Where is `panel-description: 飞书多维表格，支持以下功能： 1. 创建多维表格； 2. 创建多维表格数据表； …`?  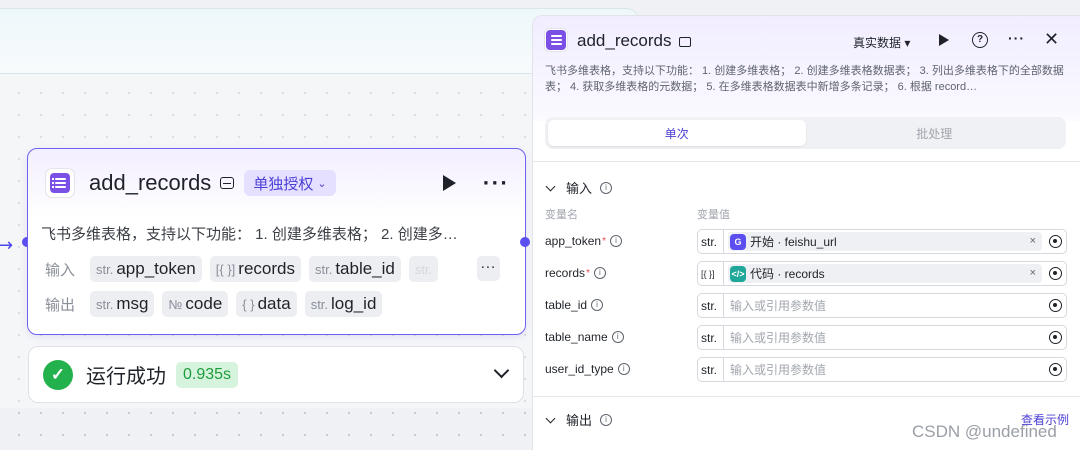
panel-description: 飞书多维表格，支持以下功能： 1. 创建多维表格； 2. 创建多维表格数据表； … is located at coordinates (804, 79).